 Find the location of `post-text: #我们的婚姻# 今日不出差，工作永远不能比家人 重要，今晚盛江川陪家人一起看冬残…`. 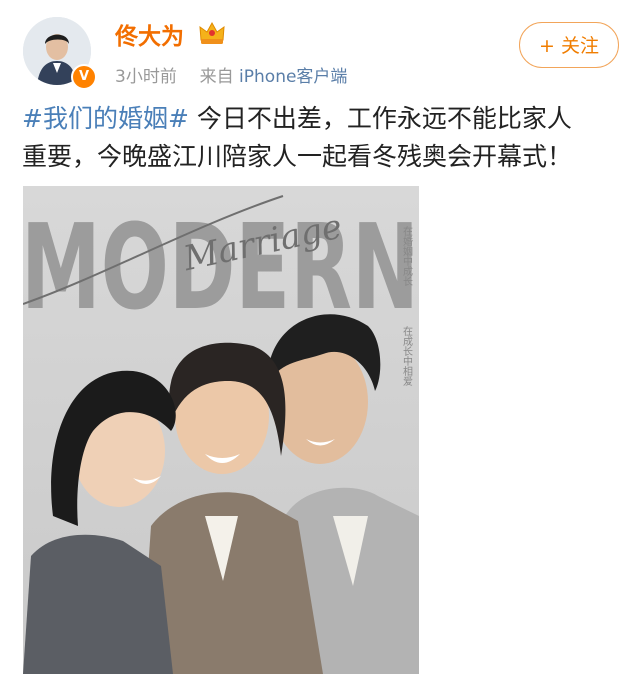

post-text: #我们的婚姻# 今日不出差，工作永远不能比家人 重要，今晚盛江川陪家人一起看冬残… is located at coordinates (322, 138).